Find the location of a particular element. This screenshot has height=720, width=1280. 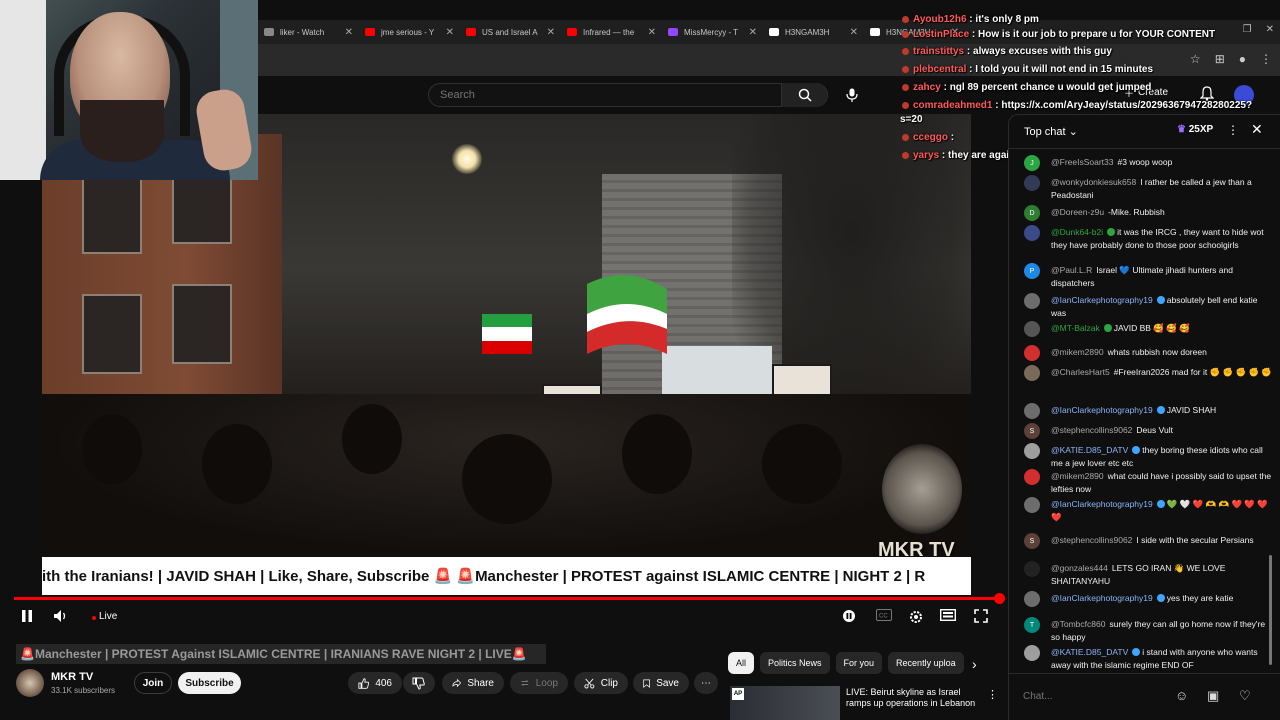

browser-tab: H3NGAM3H ✕ is located at coordinates (813, 32).